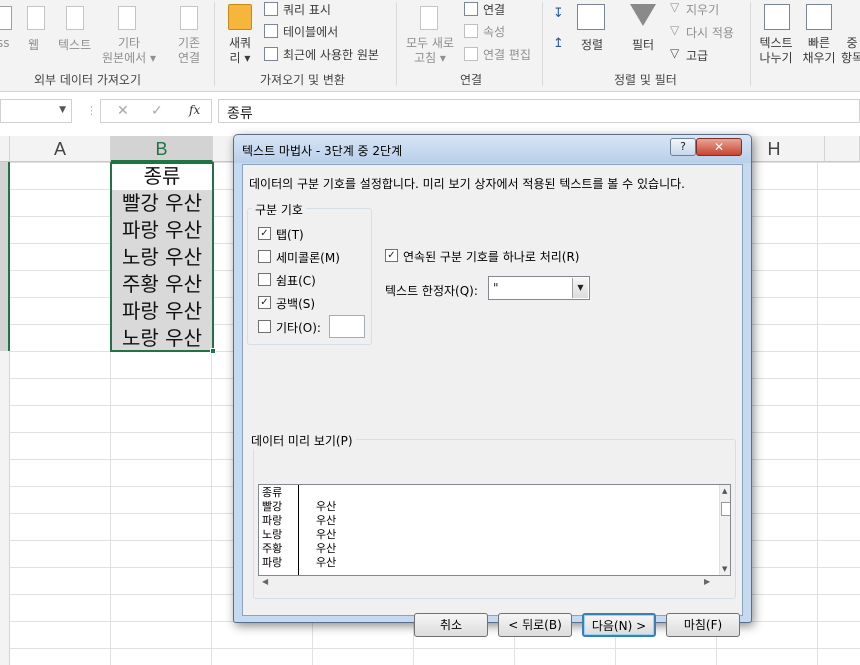 The width and height of the screenshot is (860, 665). I want to click on selected-row-headers, so click(5, 256).